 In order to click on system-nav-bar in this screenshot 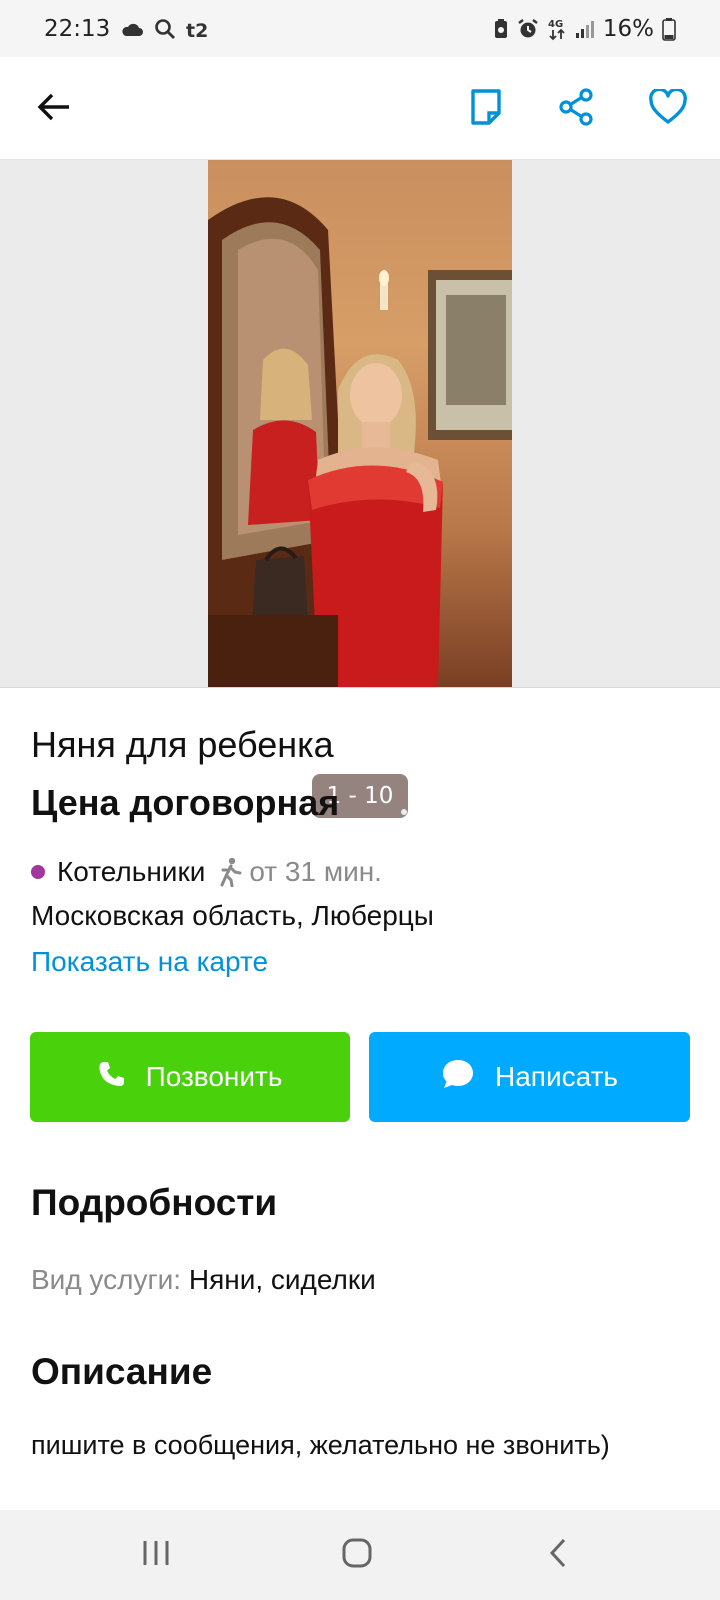, I will do `click(360, 1555)`.